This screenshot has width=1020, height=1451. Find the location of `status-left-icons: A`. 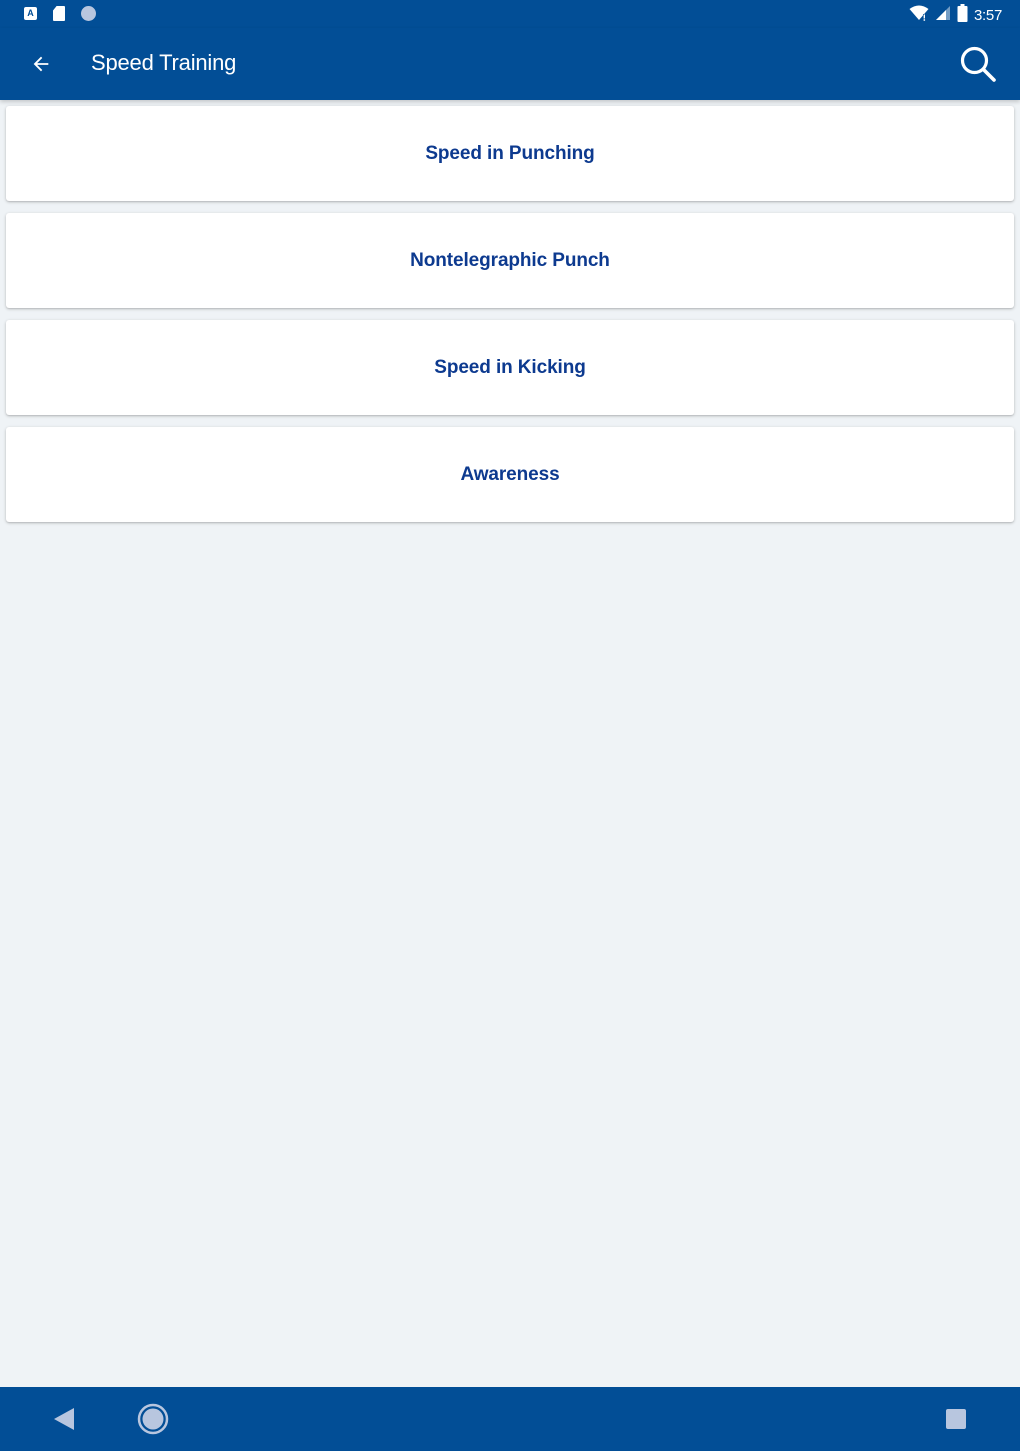

status-left-icons: A is located at coordinates (60, 13).